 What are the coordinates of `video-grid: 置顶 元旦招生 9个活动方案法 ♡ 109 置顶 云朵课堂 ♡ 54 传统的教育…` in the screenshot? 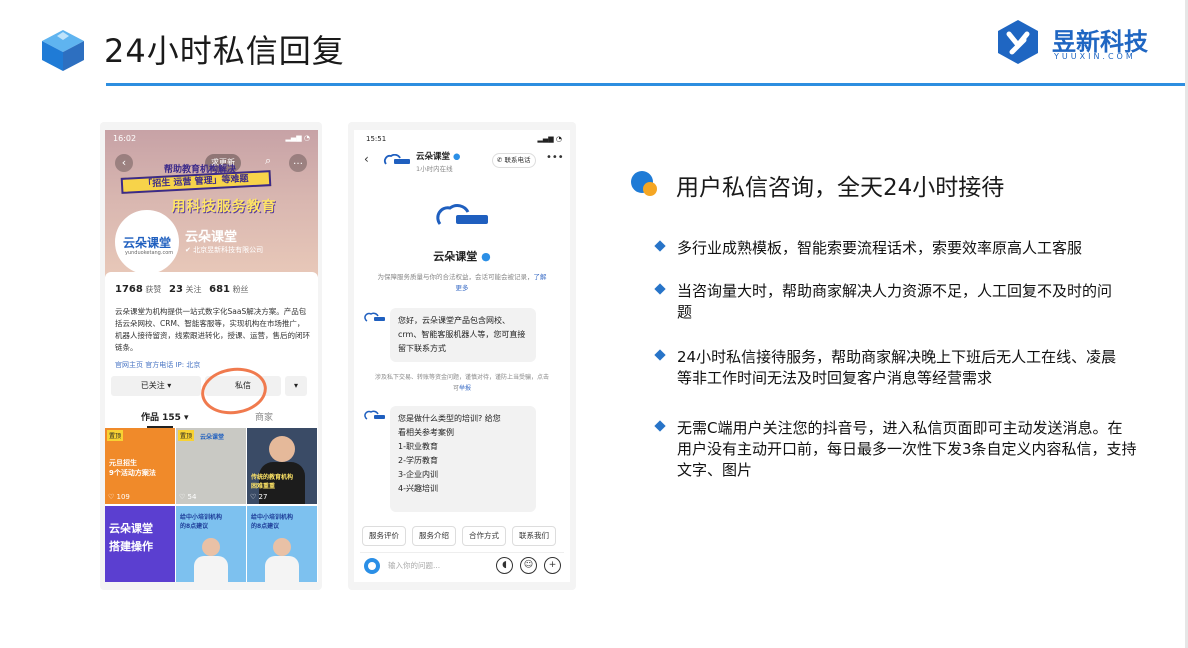 It's located at (211, 505).